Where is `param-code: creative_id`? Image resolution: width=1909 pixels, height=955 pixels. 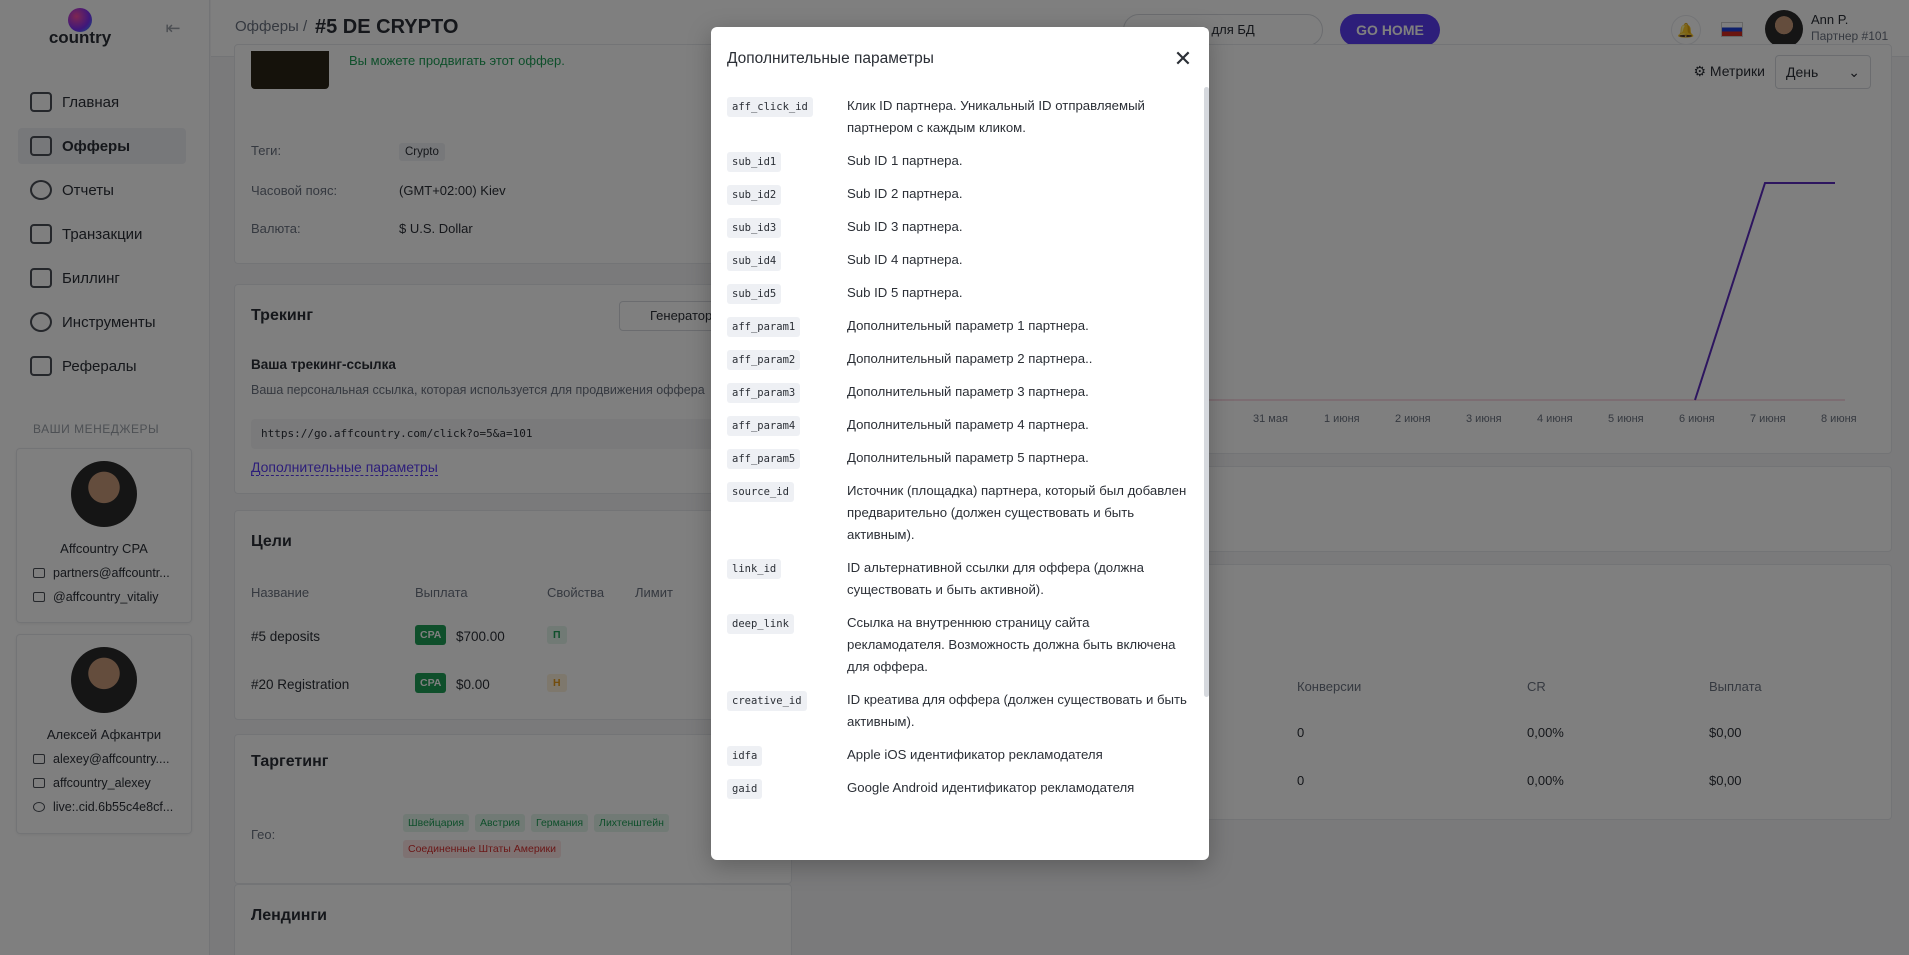
param-code: creative_id is located at coordinates (767, 701).